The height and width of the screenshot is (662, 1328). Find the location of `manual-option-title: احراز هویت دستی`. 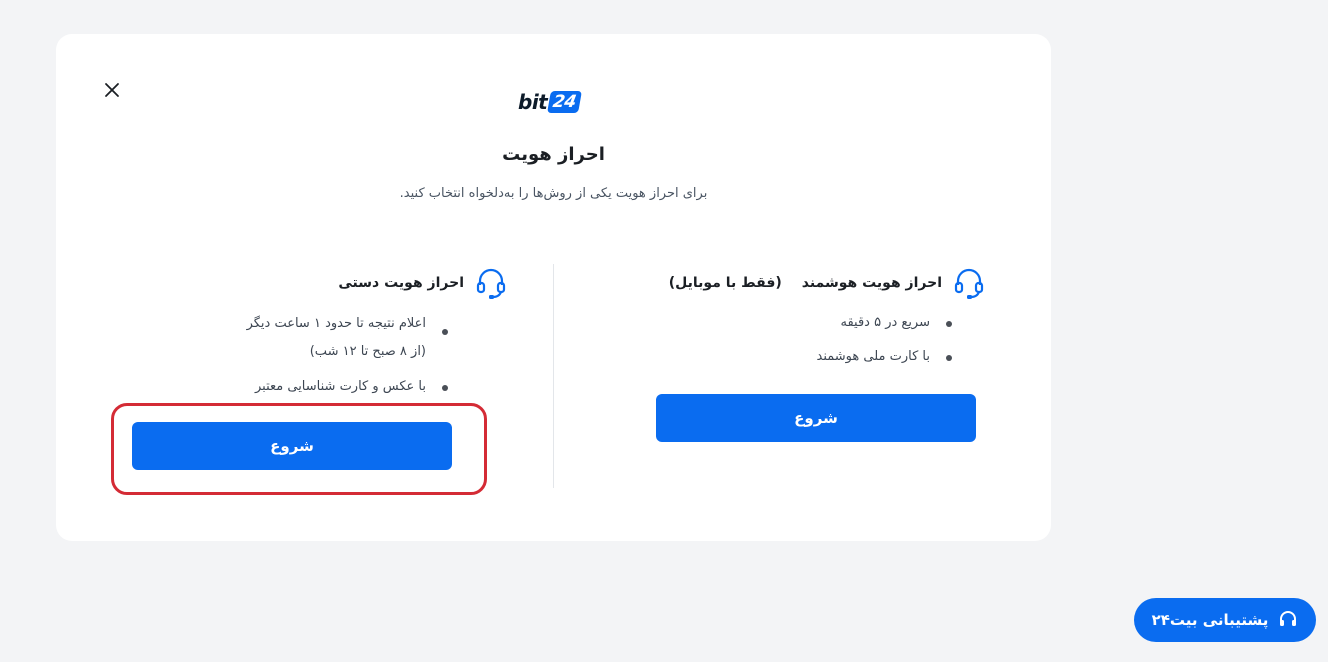

manual-option-title: احراز هویت دستی is located at coordinates (401, 283).